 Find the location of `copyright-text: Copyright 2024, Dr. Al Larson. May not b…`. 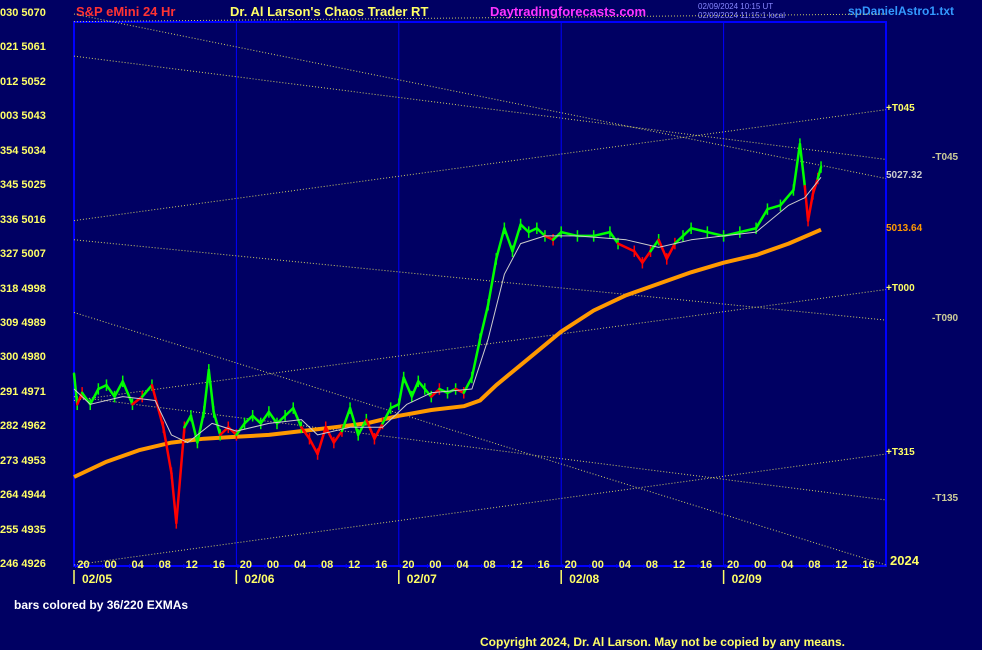

copyright-text: Copyright 2024, Dr. Al Larson. May not b… is located at coordinates (662, 642).